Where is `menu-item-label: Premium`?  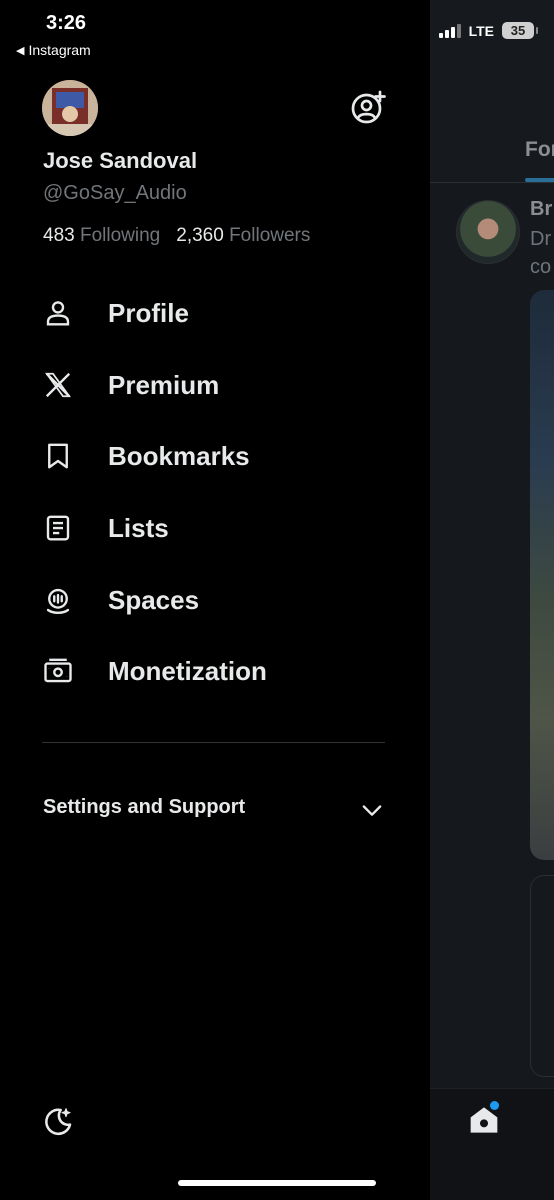
menu-item-label: Premium is located at coordinates (164, 384).